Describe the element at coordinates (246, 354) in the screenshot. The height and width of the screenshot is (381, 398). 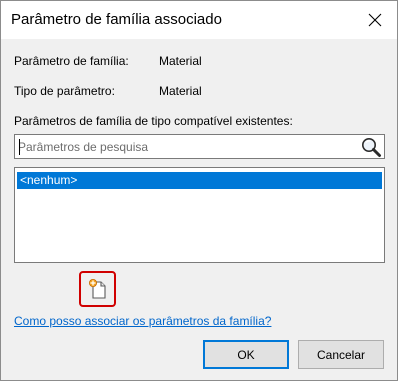
I see `ok-button: OK` at that location.